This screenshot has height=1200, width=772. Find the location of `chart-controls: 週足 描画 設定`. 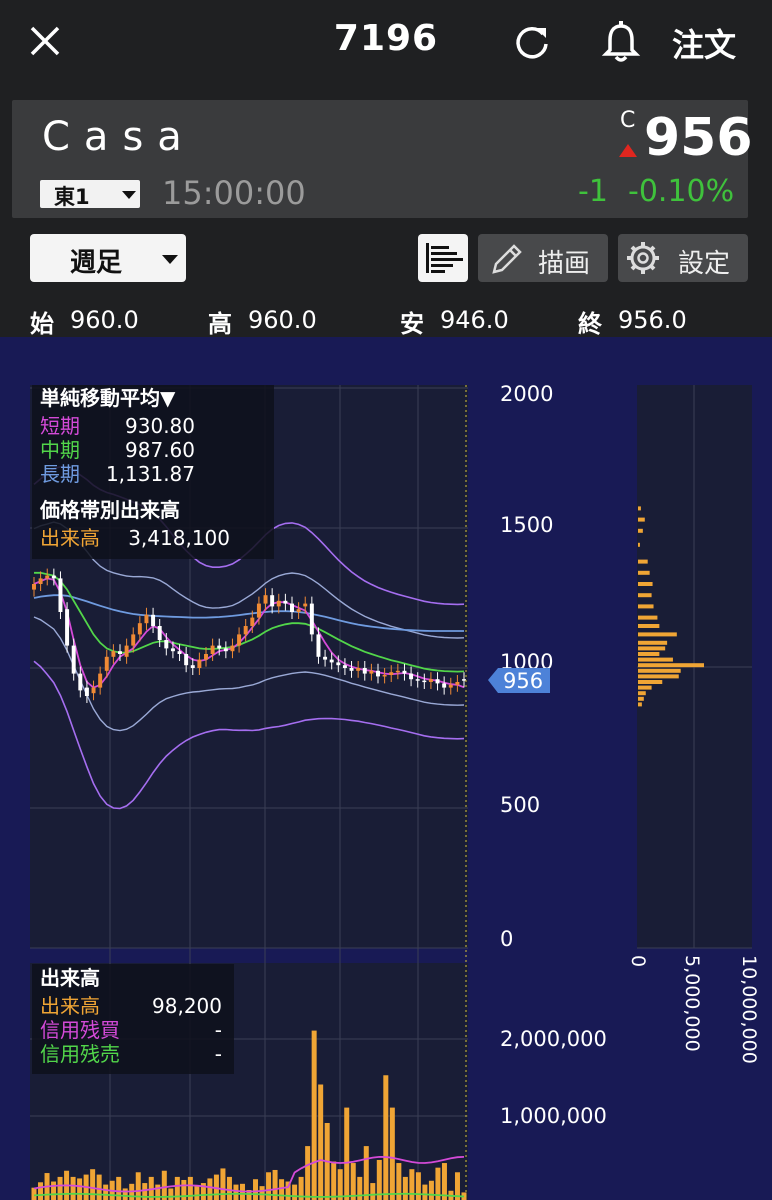

chart-controls: 週足 描画 設定 is located at coordinates (386, 258).